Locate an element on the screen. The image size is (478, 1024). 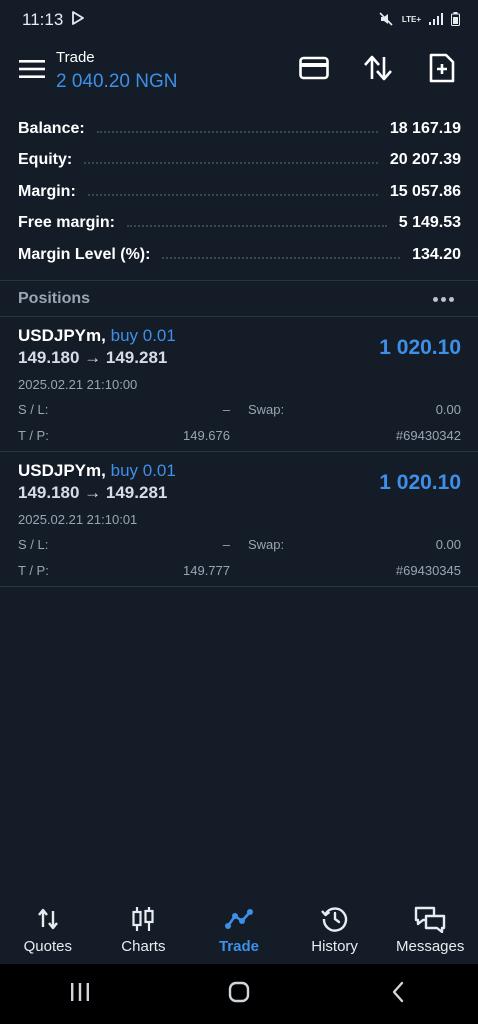
margin-level-row: Margin Level (%): 134.20 is located at coordinates (239, 255).